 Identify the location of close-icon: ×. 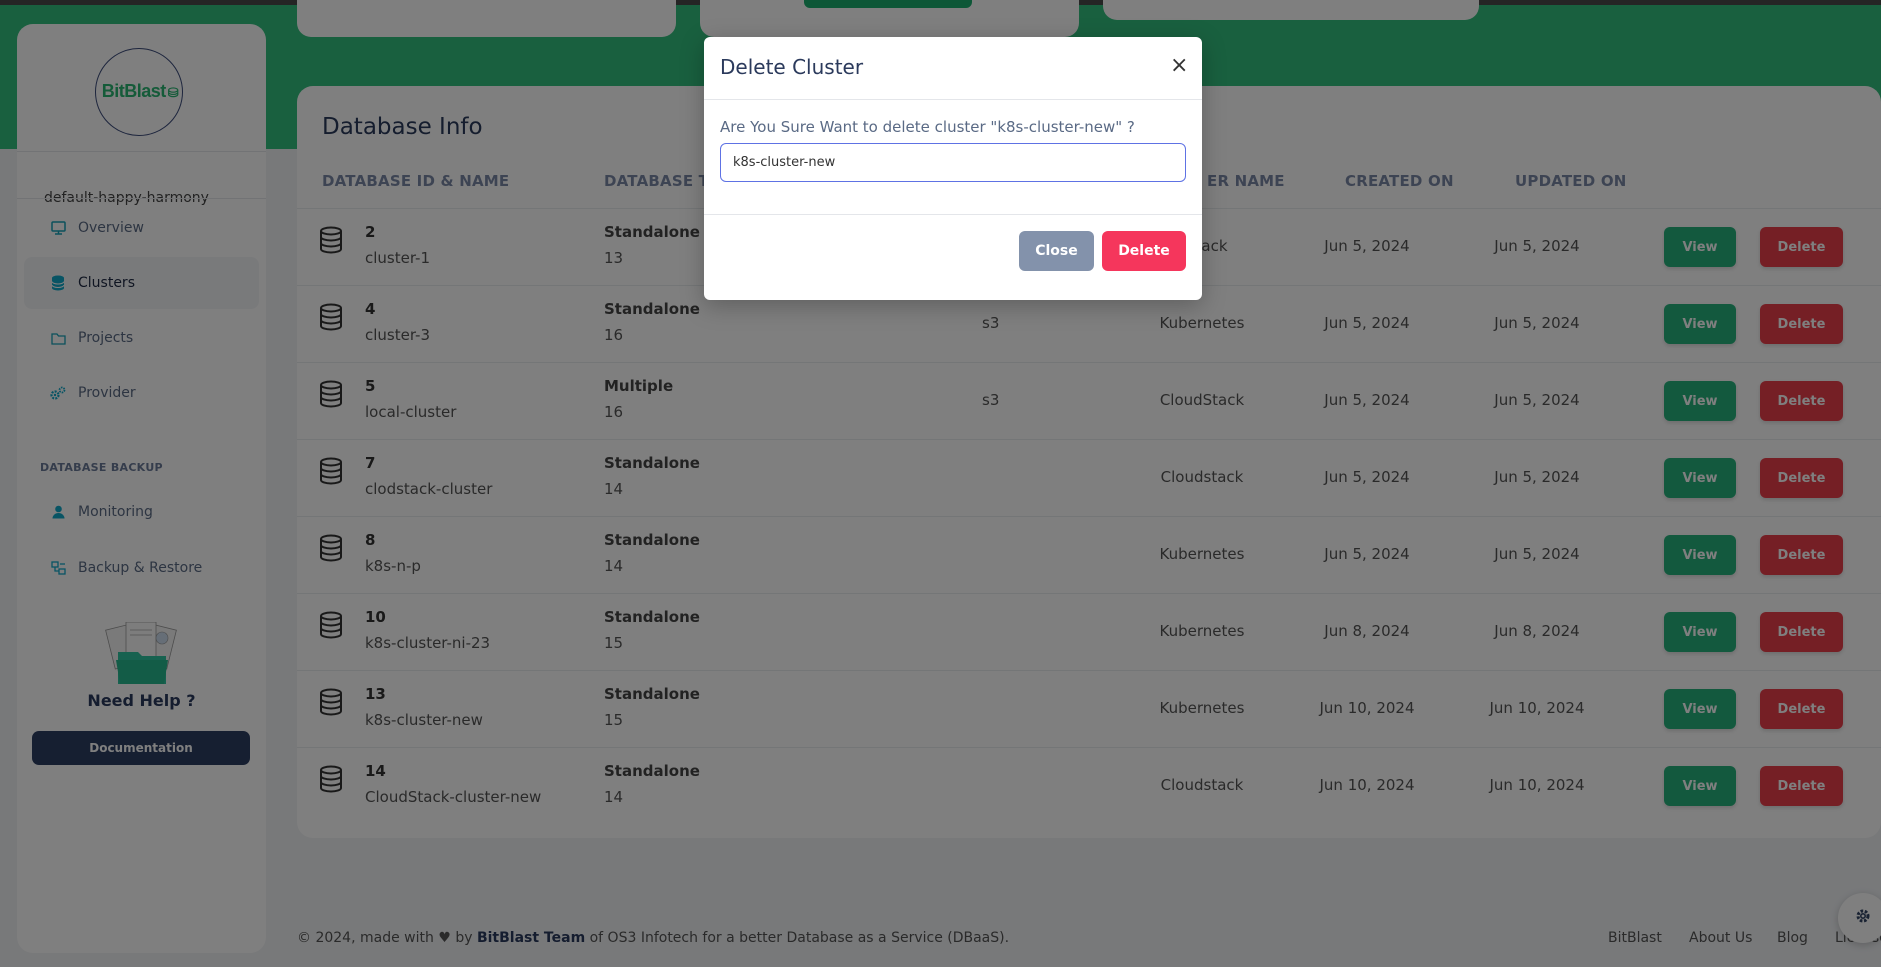
(1179, 66).